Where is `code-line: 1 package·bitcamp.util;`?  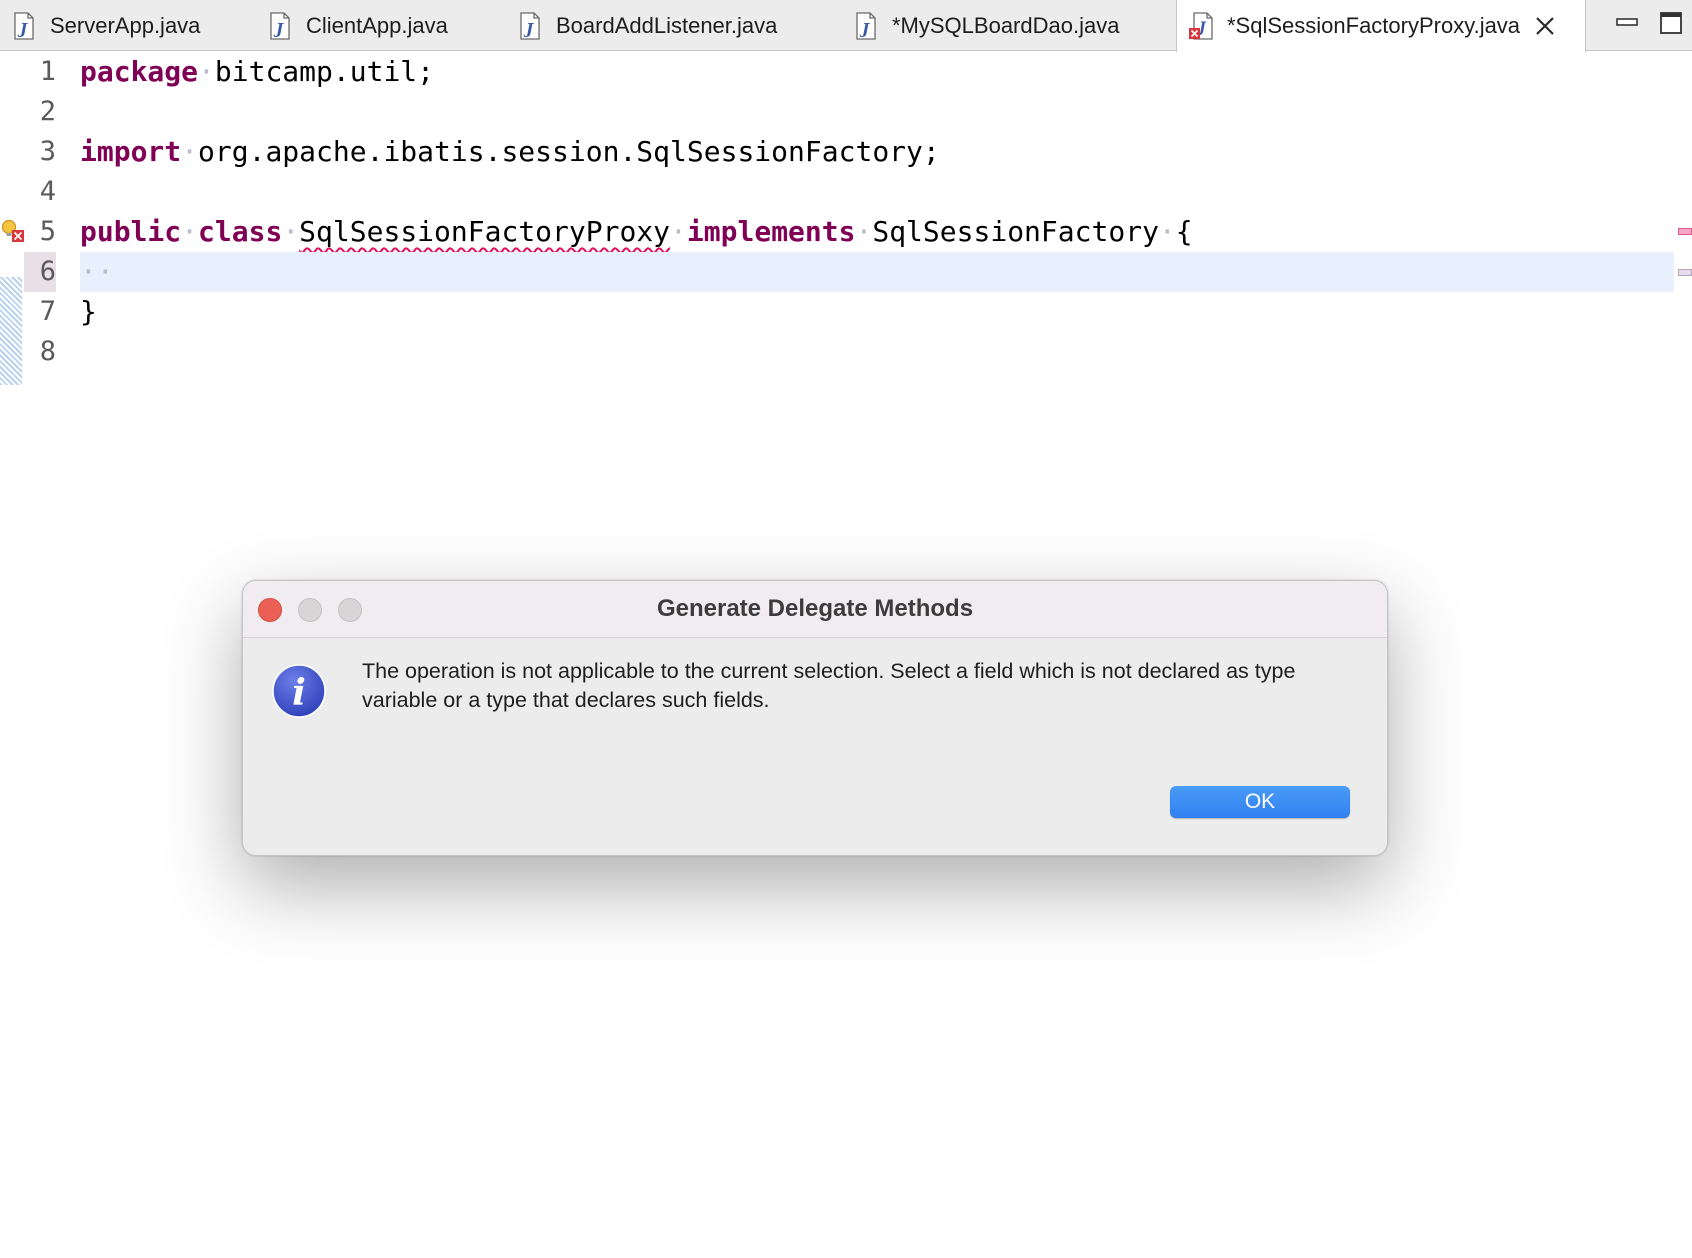 code-line: 1 package·bitcamp.util; is located at coordinates (846, 72).